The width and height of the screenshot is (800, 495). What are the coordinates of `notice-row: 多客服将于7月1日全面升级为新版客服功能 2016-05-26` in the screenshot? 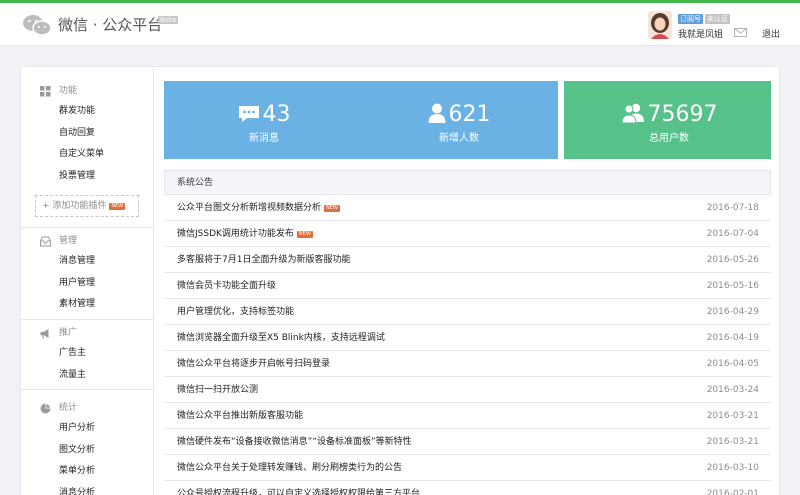 It's located at (467, 260).